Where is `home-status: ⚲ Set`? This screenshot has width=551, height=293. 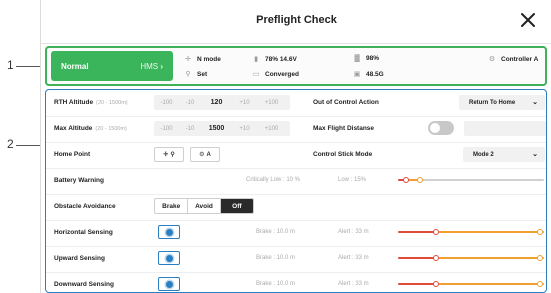
home-status: ⚲ Set is located at coordinates (195, 74).